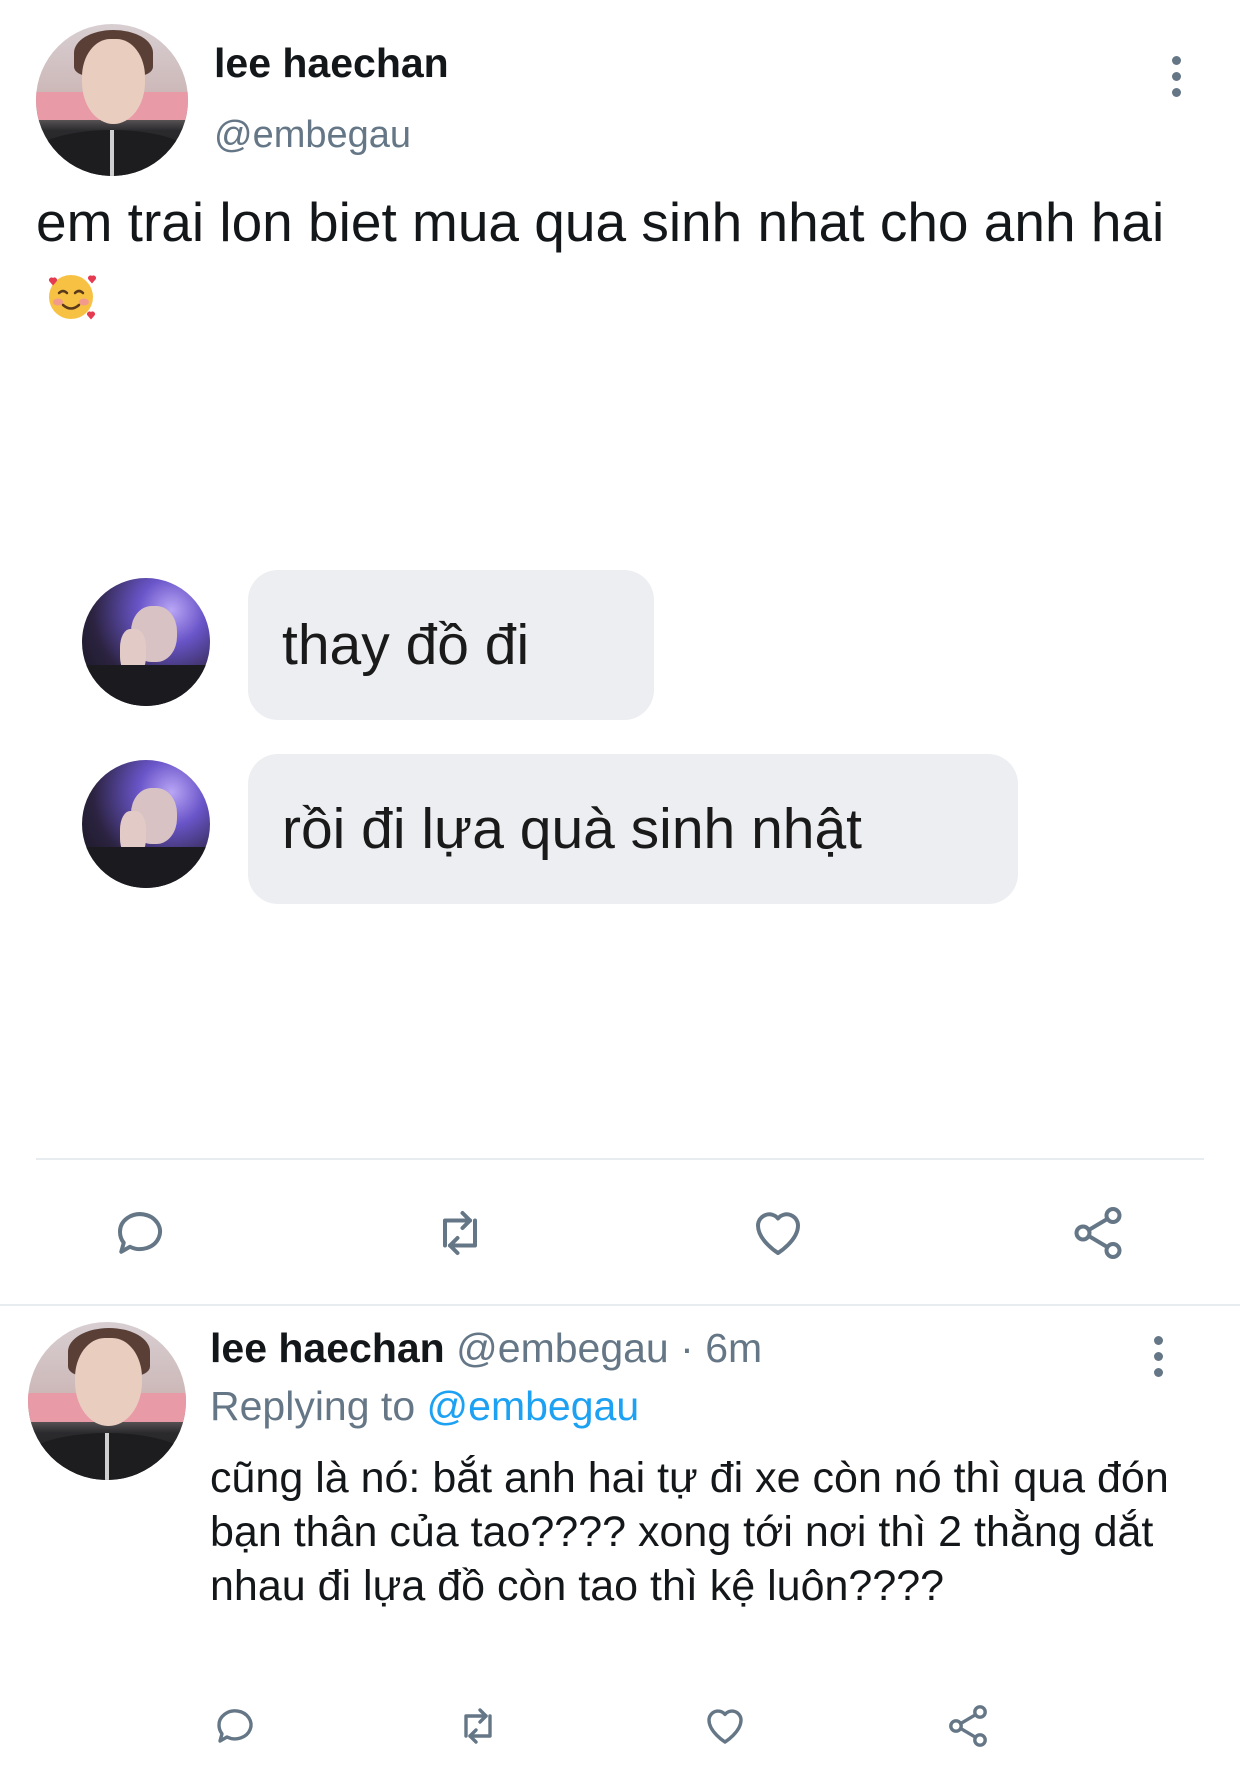 The width and height of the screenshot is (1240, 1766). I want to click on author-name: lee haechan, so click(331, 63).